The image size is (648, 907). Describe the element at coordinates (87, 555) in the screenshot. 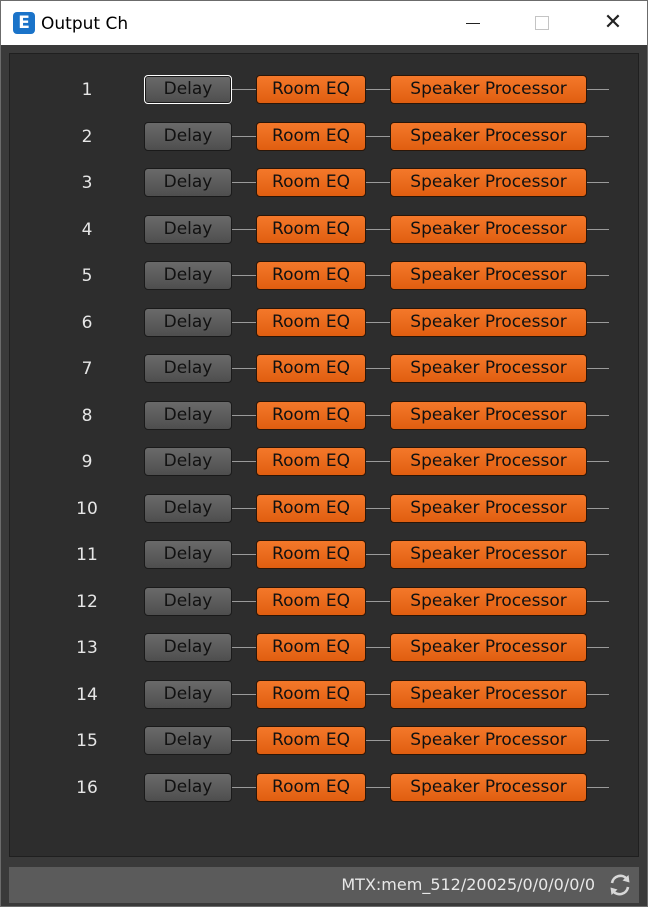

I see `channel-number: 11` at that location.